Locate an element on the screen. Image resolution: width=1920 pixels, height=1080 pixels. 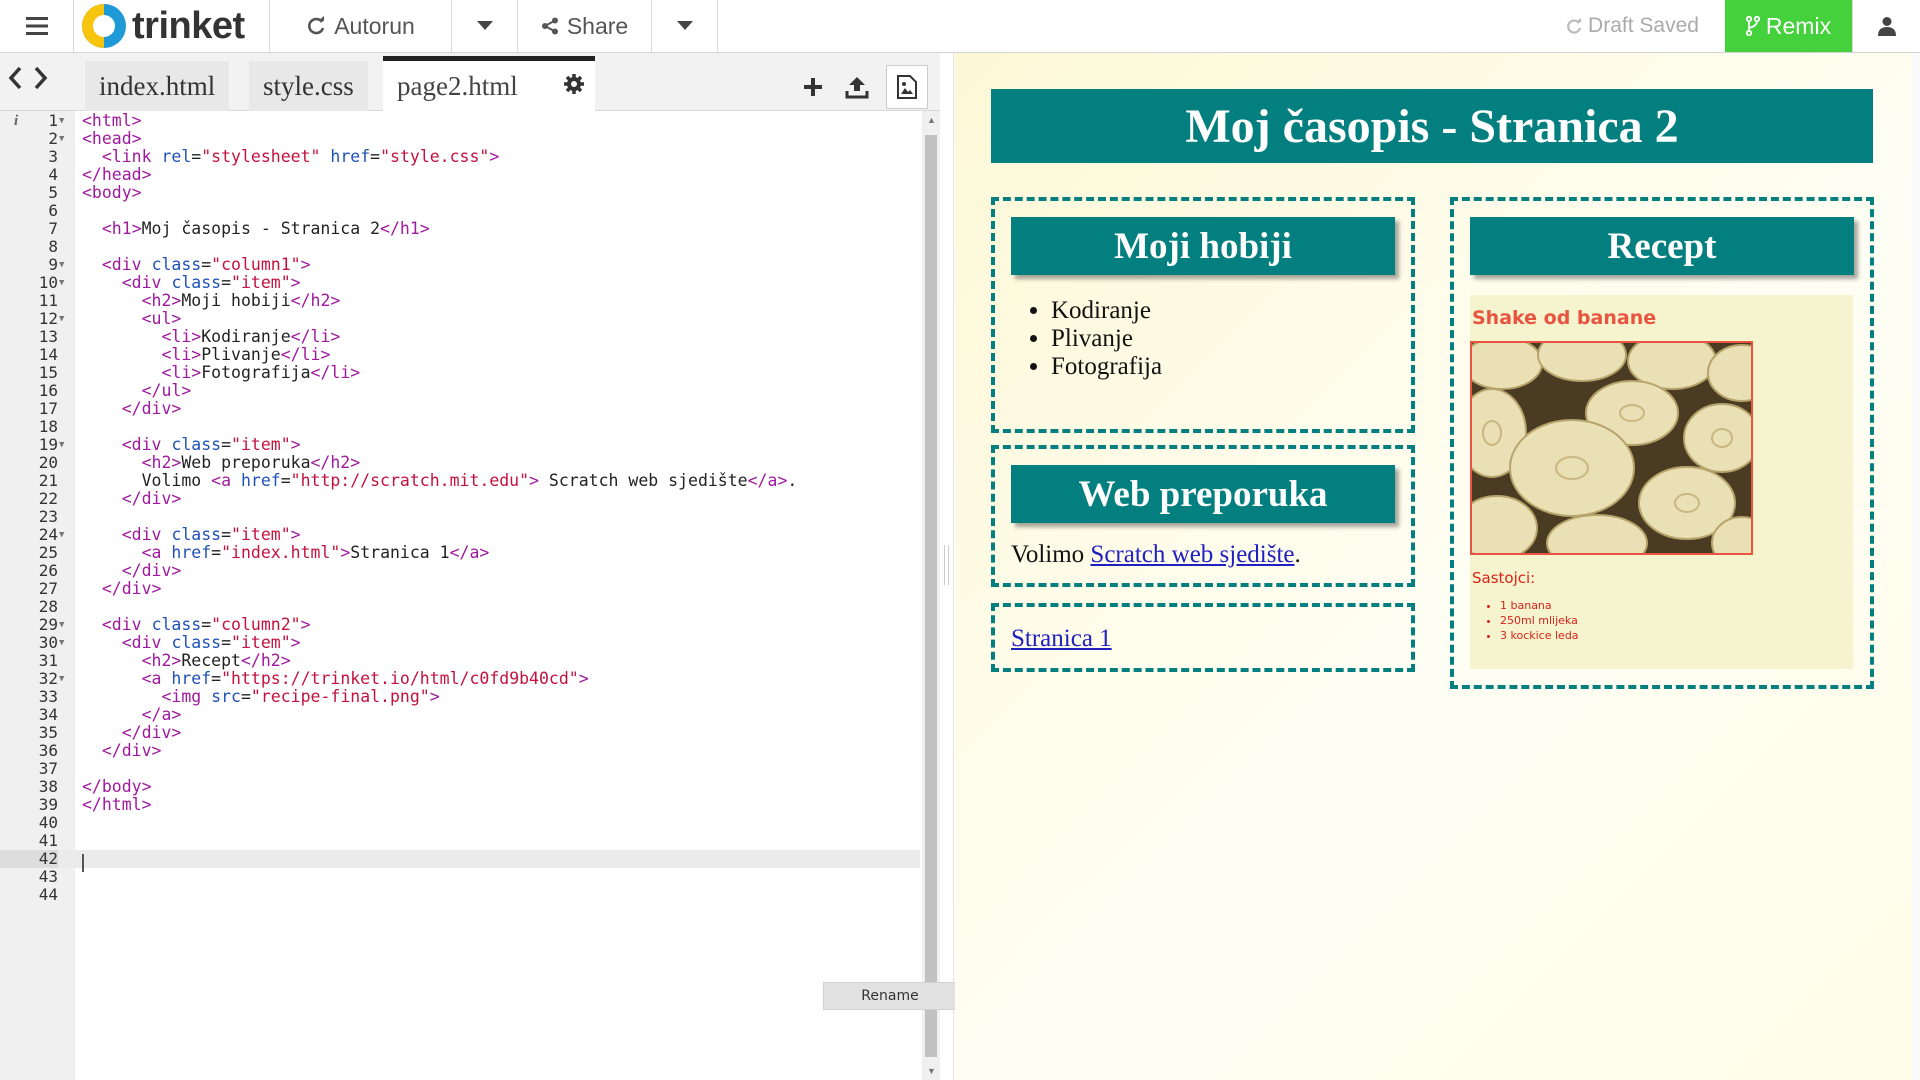
code-line: 7 <h1>Moj časopis - Stranica 2</h1> is located at coordinates (460, 229).